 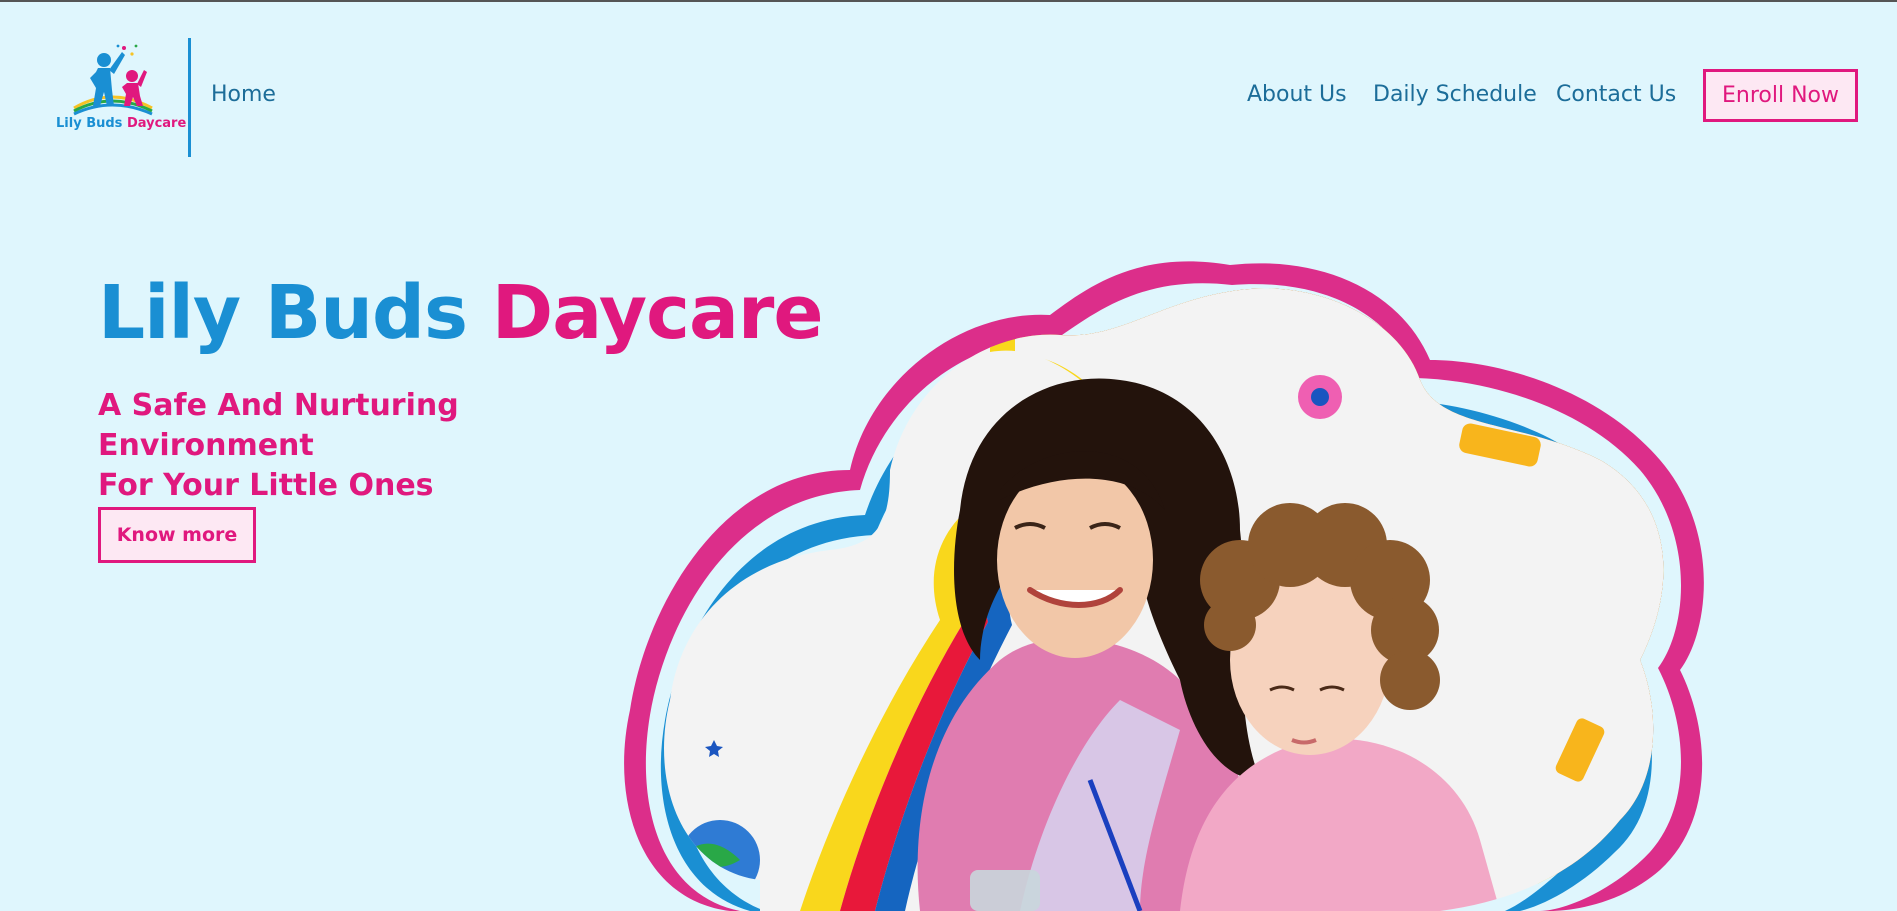 I want to click on top-border, so click(x=948, y=1).